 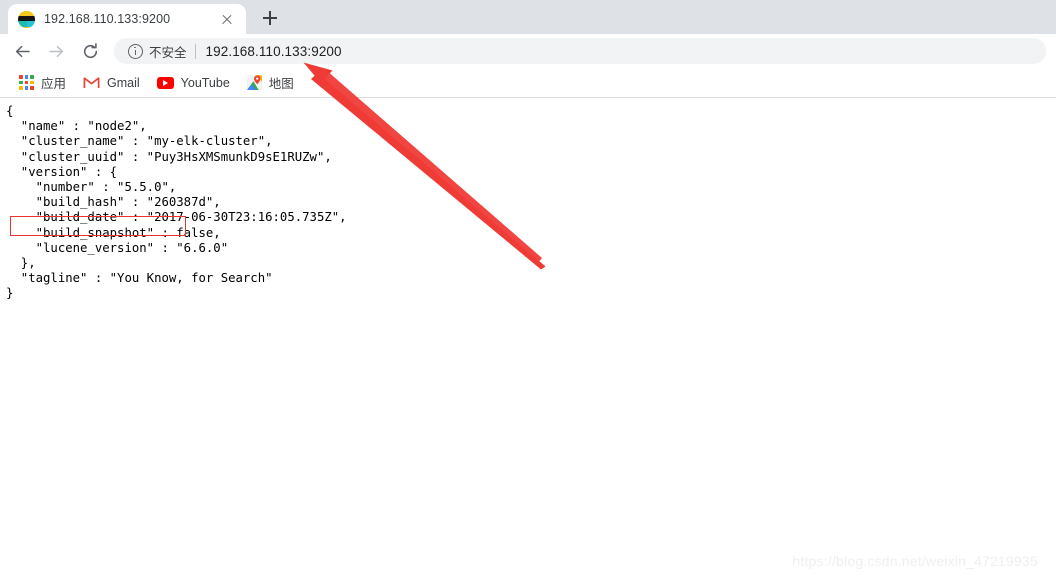 What do you see at coordinates (22, 51) in the screenshot?
I see `back-icon` at bounding box center [22, 51].